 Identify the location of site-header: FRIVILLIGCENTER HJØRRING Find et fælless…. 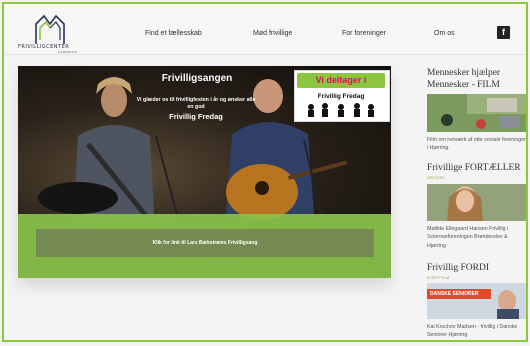
(265, 29).